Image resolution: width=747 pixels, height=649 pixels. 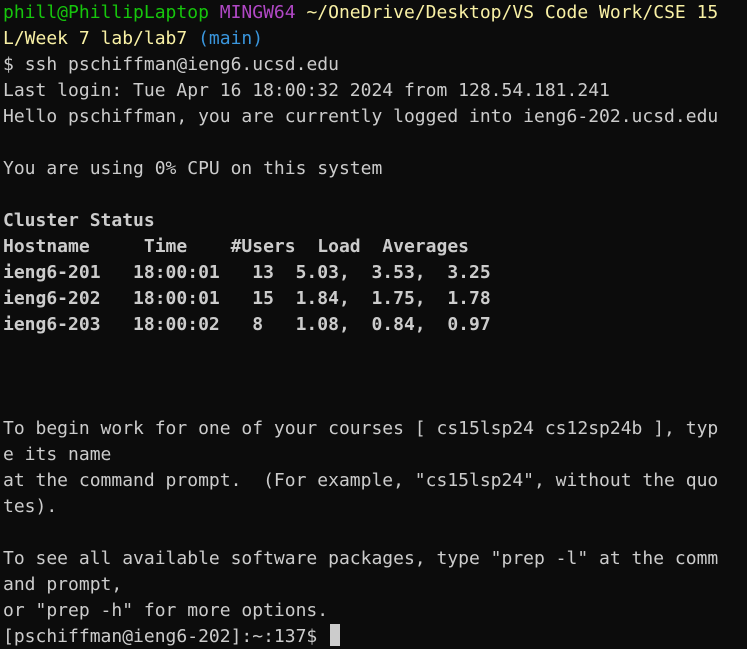 I want to click on cluster-row-ieng6-203: ieng6-203 18:00:02 8 1.08, 0.84, 0.97, so click(x=247, y=324).